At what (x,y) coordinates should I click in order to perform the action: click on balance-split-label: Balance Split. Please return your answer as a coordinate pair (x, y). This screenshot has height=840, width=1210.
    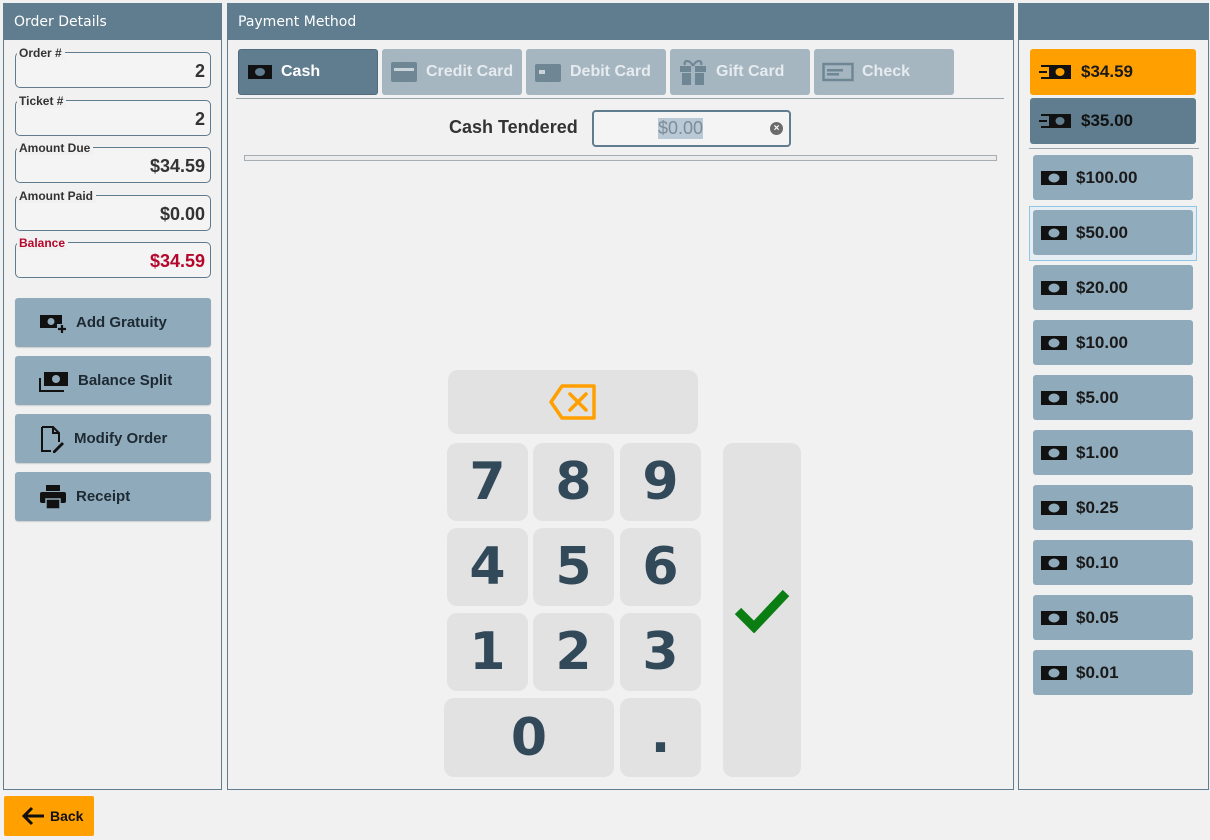
    Looking at the image, I should click on (125, 380).